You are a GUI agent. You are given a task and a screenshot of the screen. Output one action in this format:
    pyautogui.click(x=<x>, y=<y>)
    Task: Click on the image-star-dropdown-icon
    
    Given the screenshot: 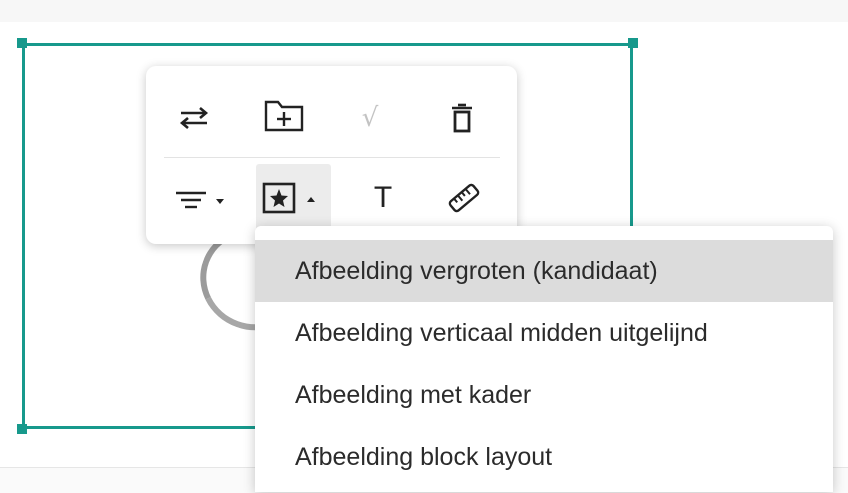 What is the action you would take?
    pyautogui.click(x=288, y=198)
    